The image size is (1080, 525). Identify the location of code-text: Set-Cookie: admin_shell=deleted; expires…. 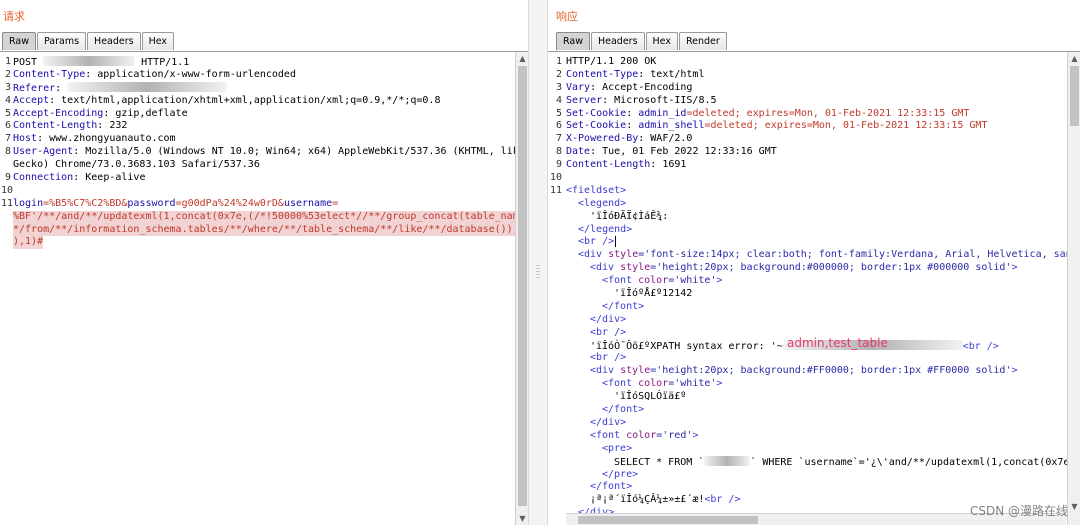
(777, 126).